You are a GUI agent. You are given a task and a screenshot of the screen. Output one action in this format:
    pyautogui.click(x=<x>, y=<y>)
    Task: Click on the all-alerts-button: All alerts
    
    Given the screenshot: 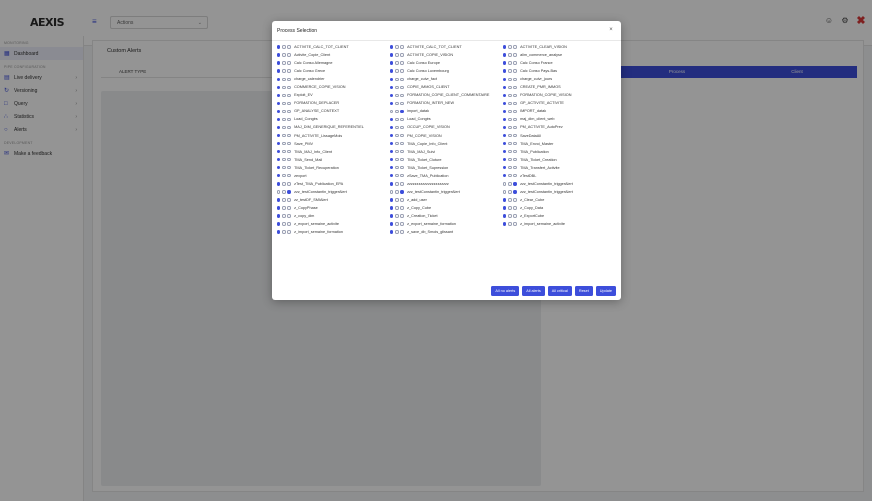 What is the action you would take?
    pyautogui.click(x=533, y=291)
    